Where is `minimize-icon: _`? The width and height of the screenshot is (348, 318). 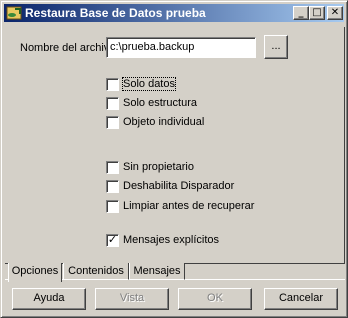 minimize-icon: _ is located at coordinates (301, 12).